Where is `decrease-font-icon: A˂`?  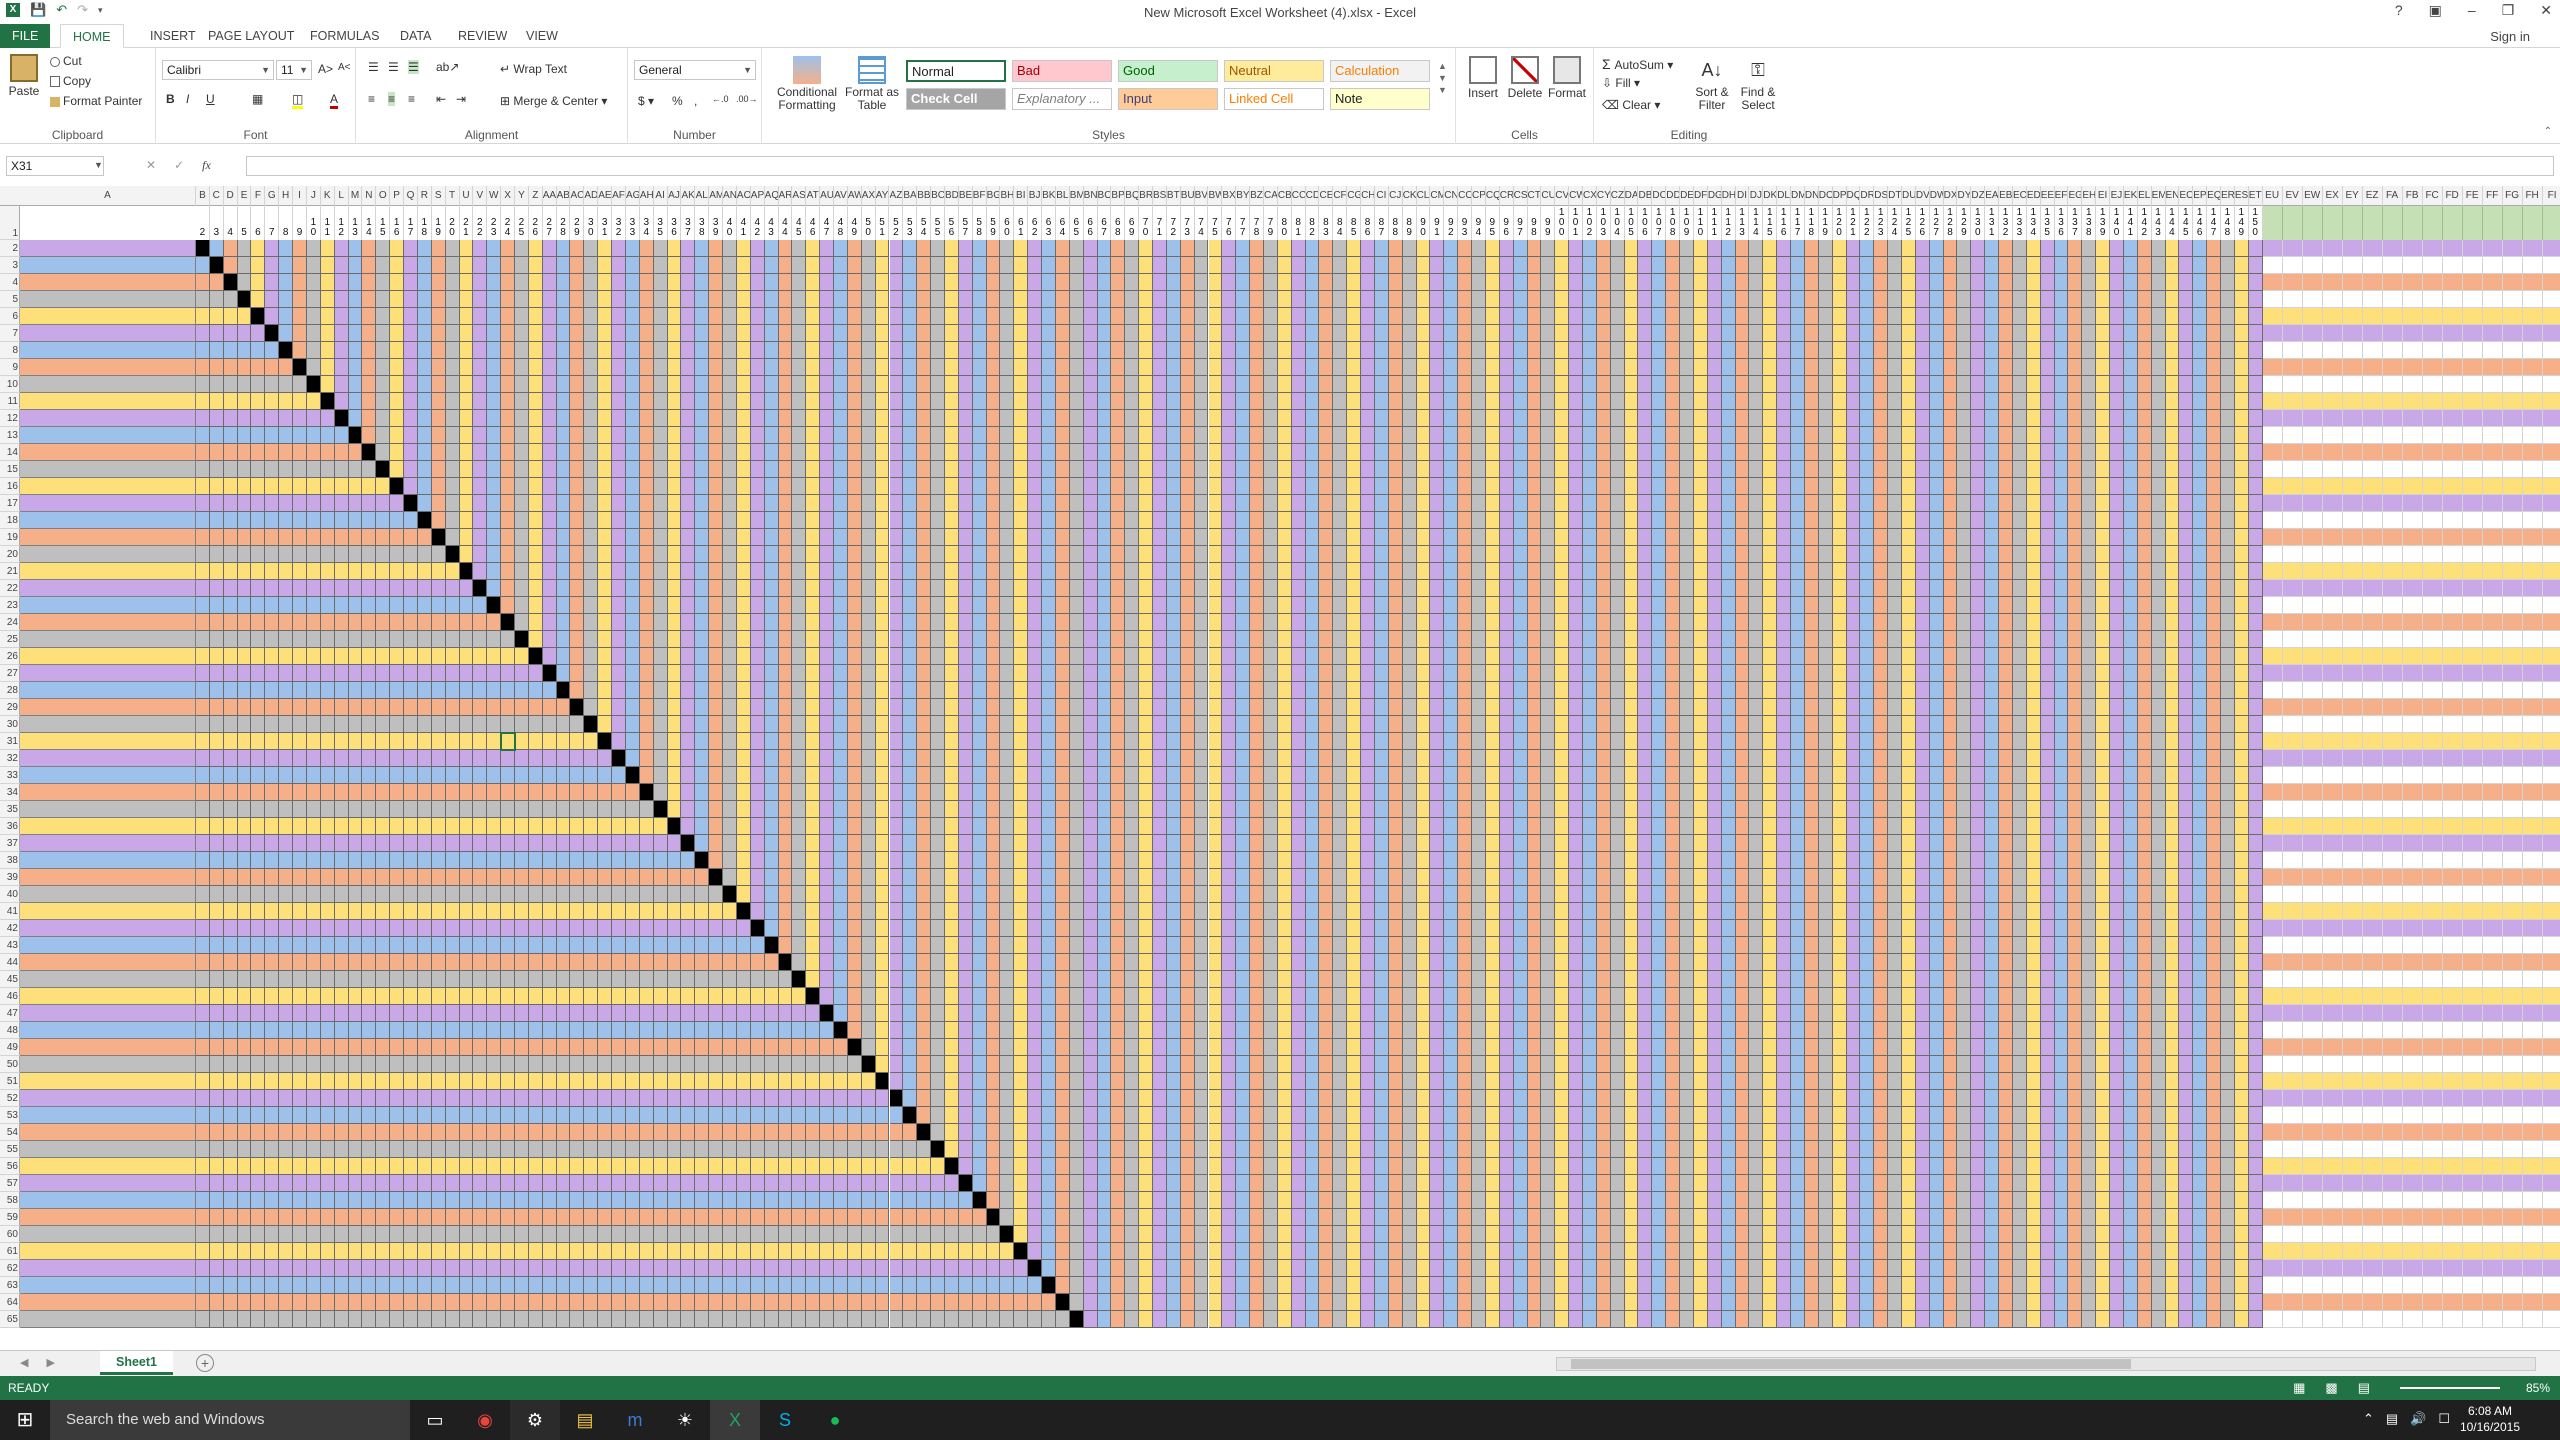 decrease-font-icon: A˂ is located at coordinates (344, 67).